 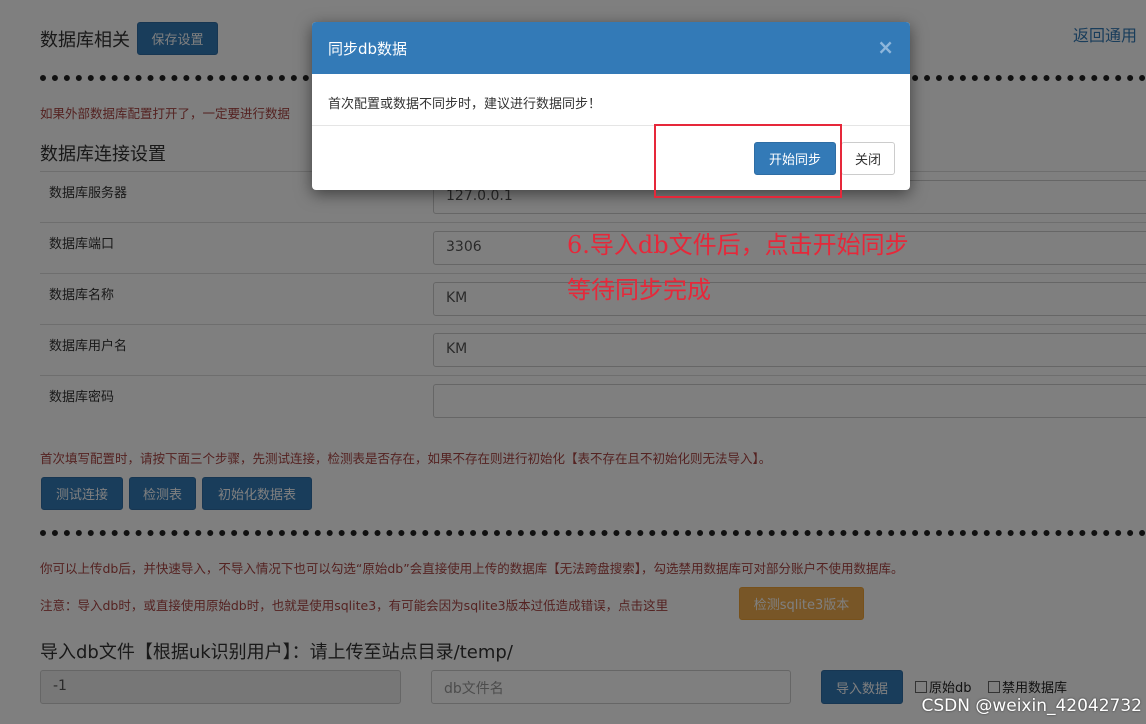 I want to click on annotation-line-1: 6.导入db文件后，点击开始同步, so click(x=738, y=245).